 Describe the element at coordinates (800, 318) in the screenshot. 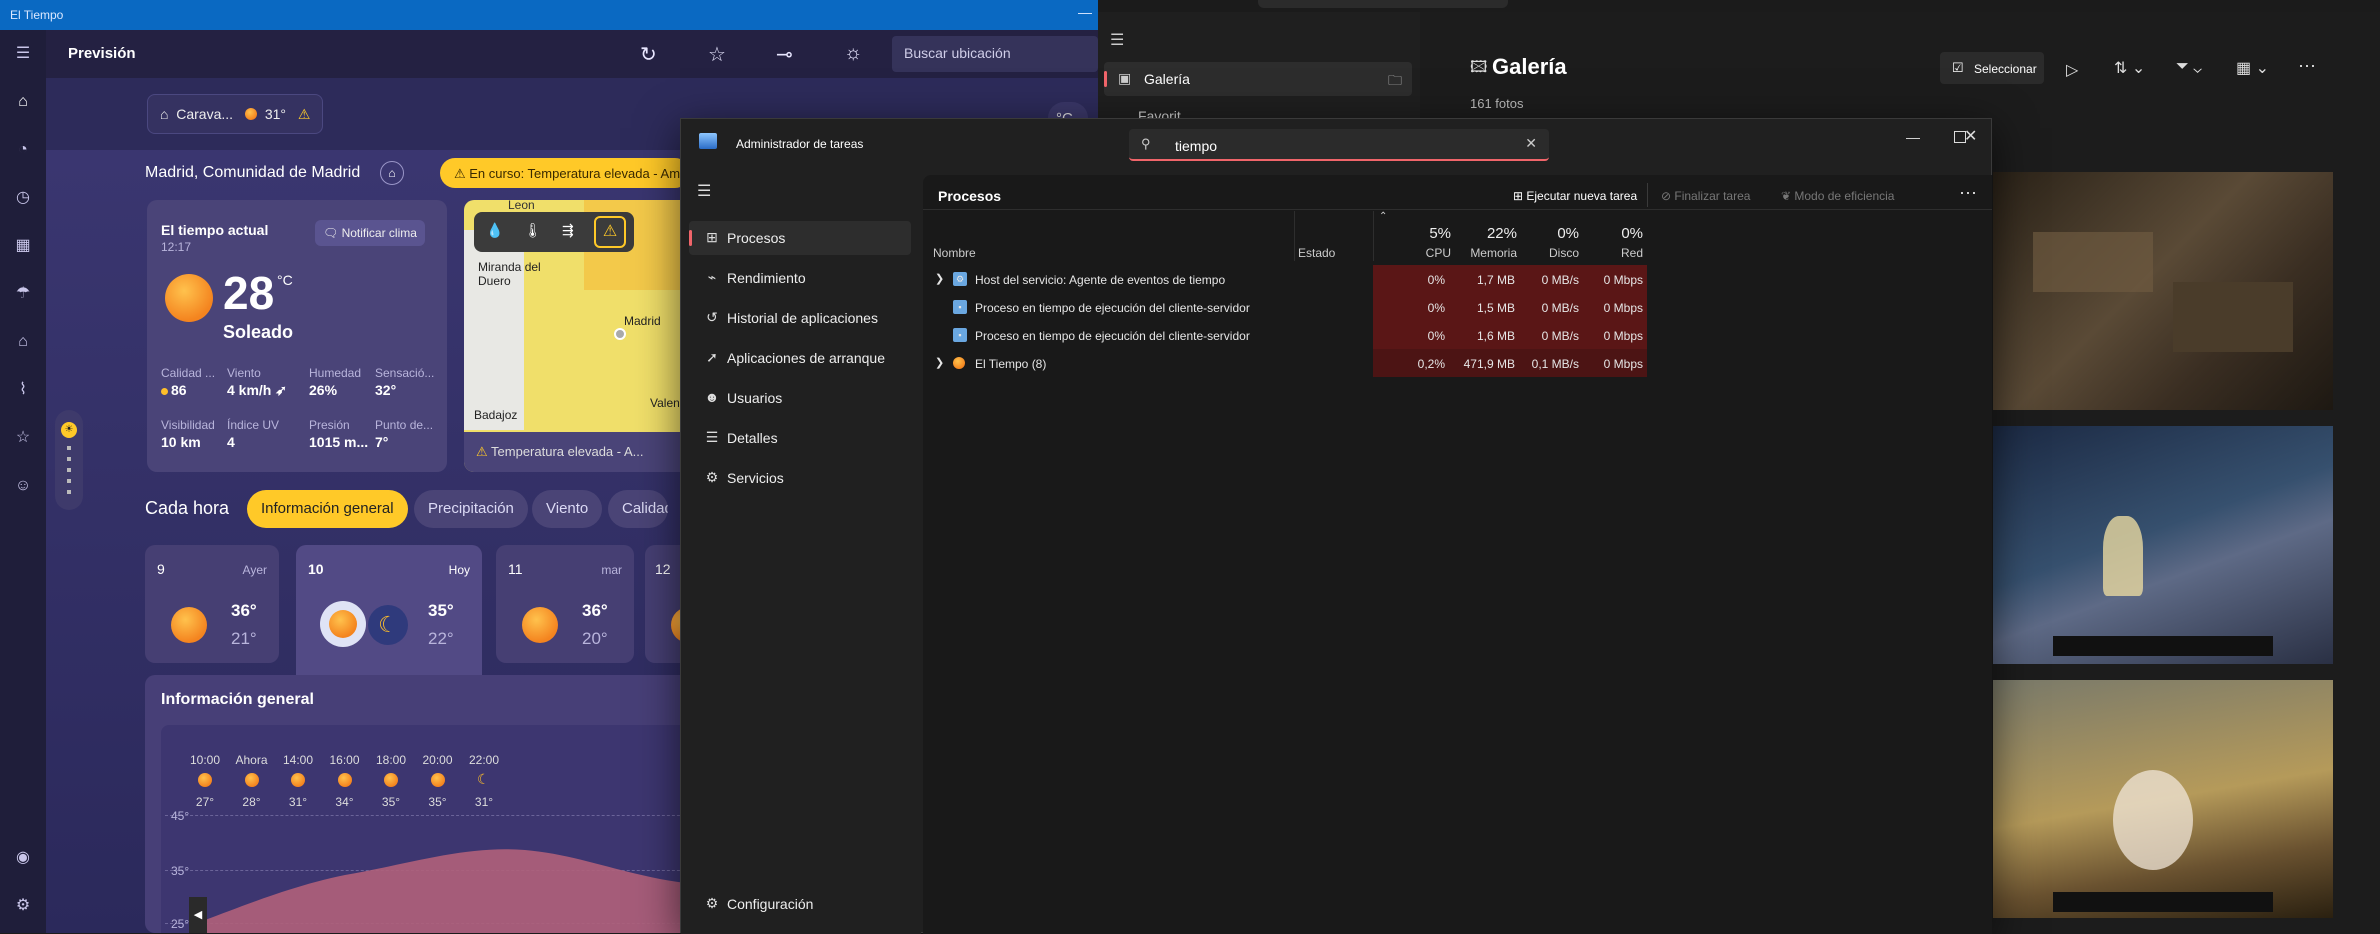

I see `nav-app-history: ↺ Historial de aplicaciones` at that location.